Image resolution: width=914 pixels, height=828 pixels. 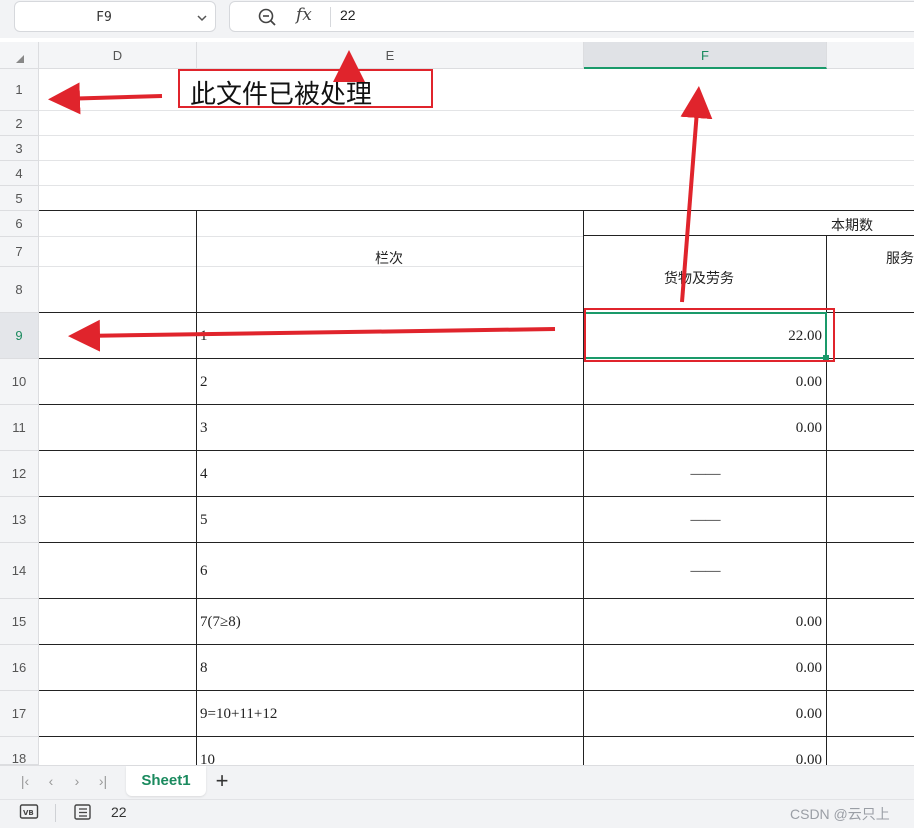 What do you see at coordinates (103, 781) in the screenshot?
I see `last-sheet-button: ›|` at bounding box center [103, 781].